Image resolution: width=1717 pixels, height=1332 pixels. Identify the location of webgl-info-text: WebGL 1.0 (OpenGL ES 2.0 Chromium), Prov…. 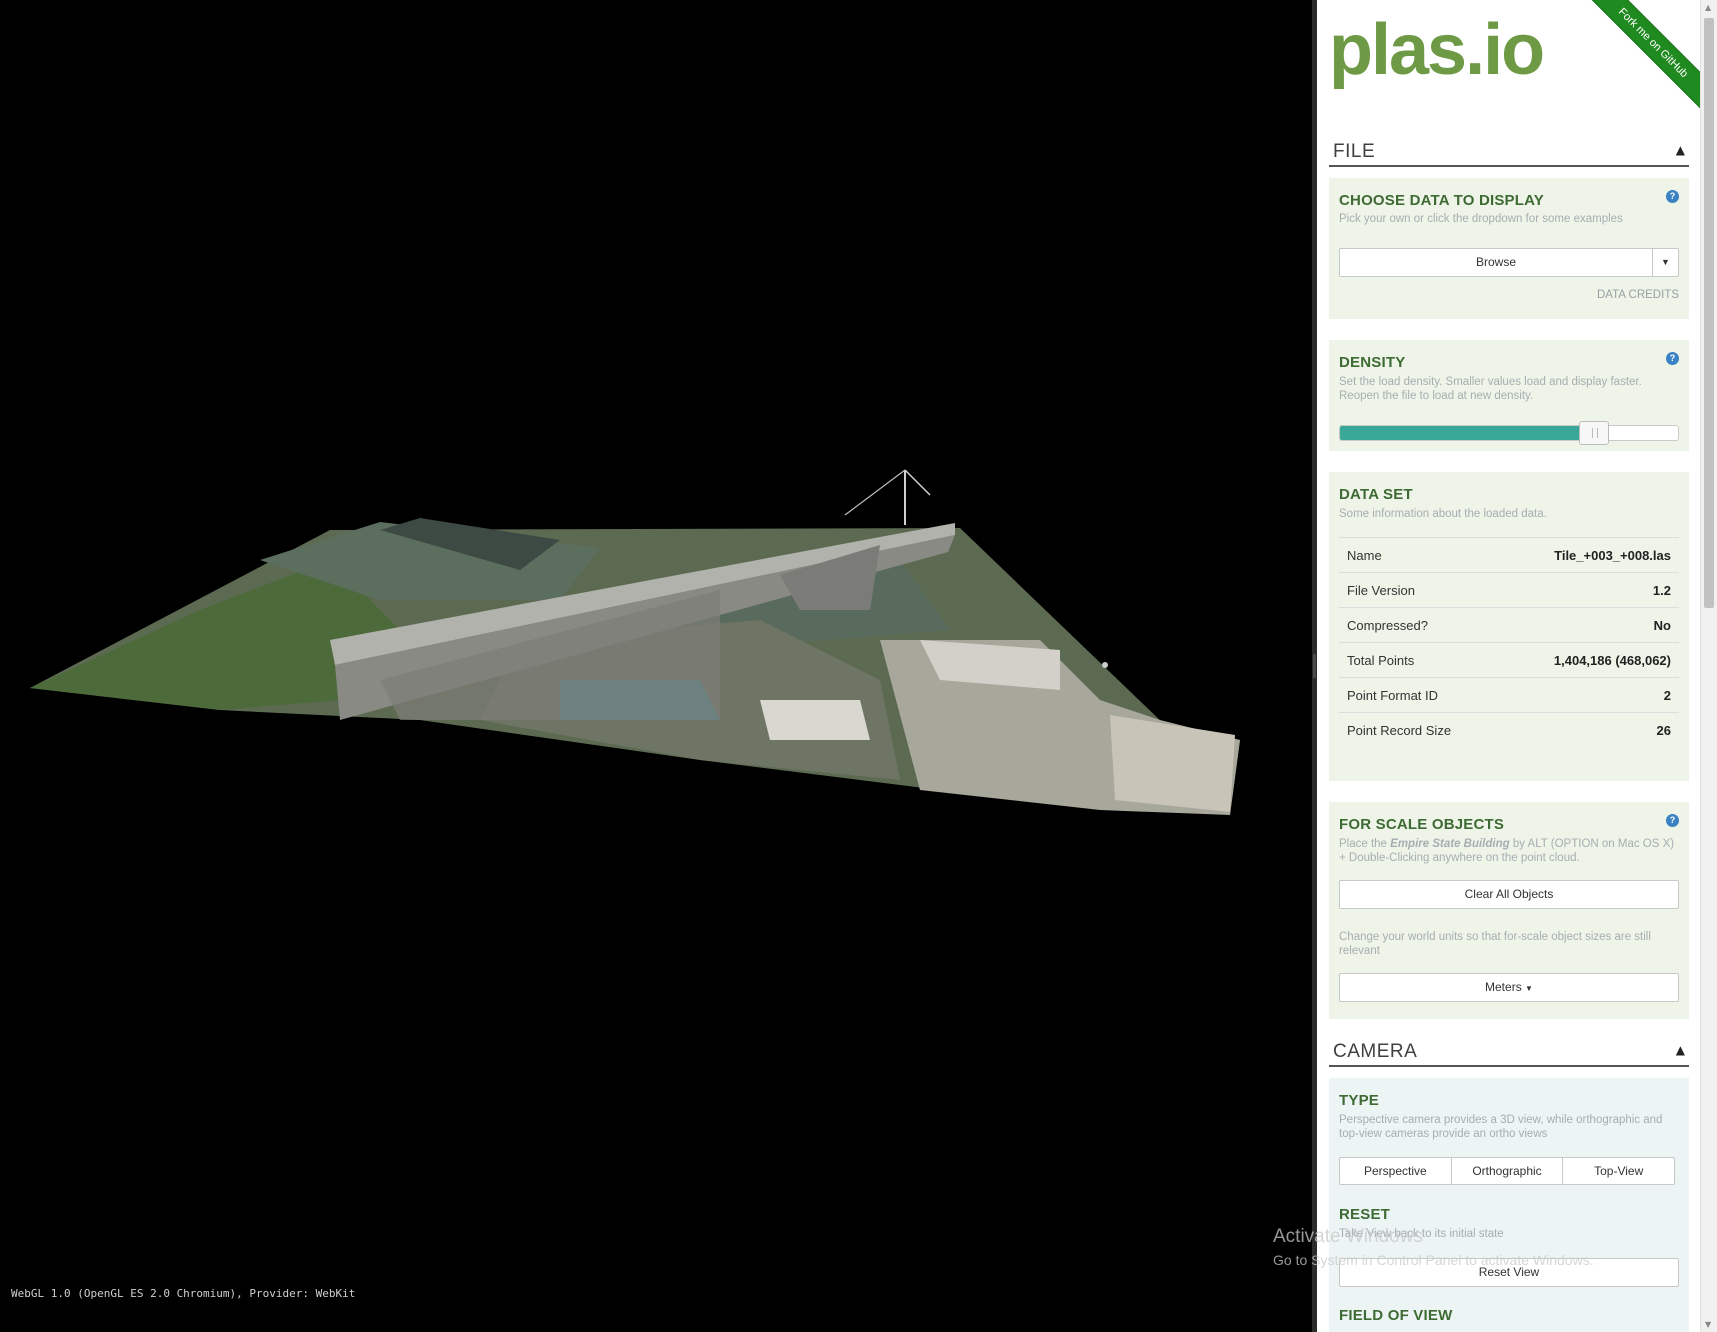
(183, 1293).